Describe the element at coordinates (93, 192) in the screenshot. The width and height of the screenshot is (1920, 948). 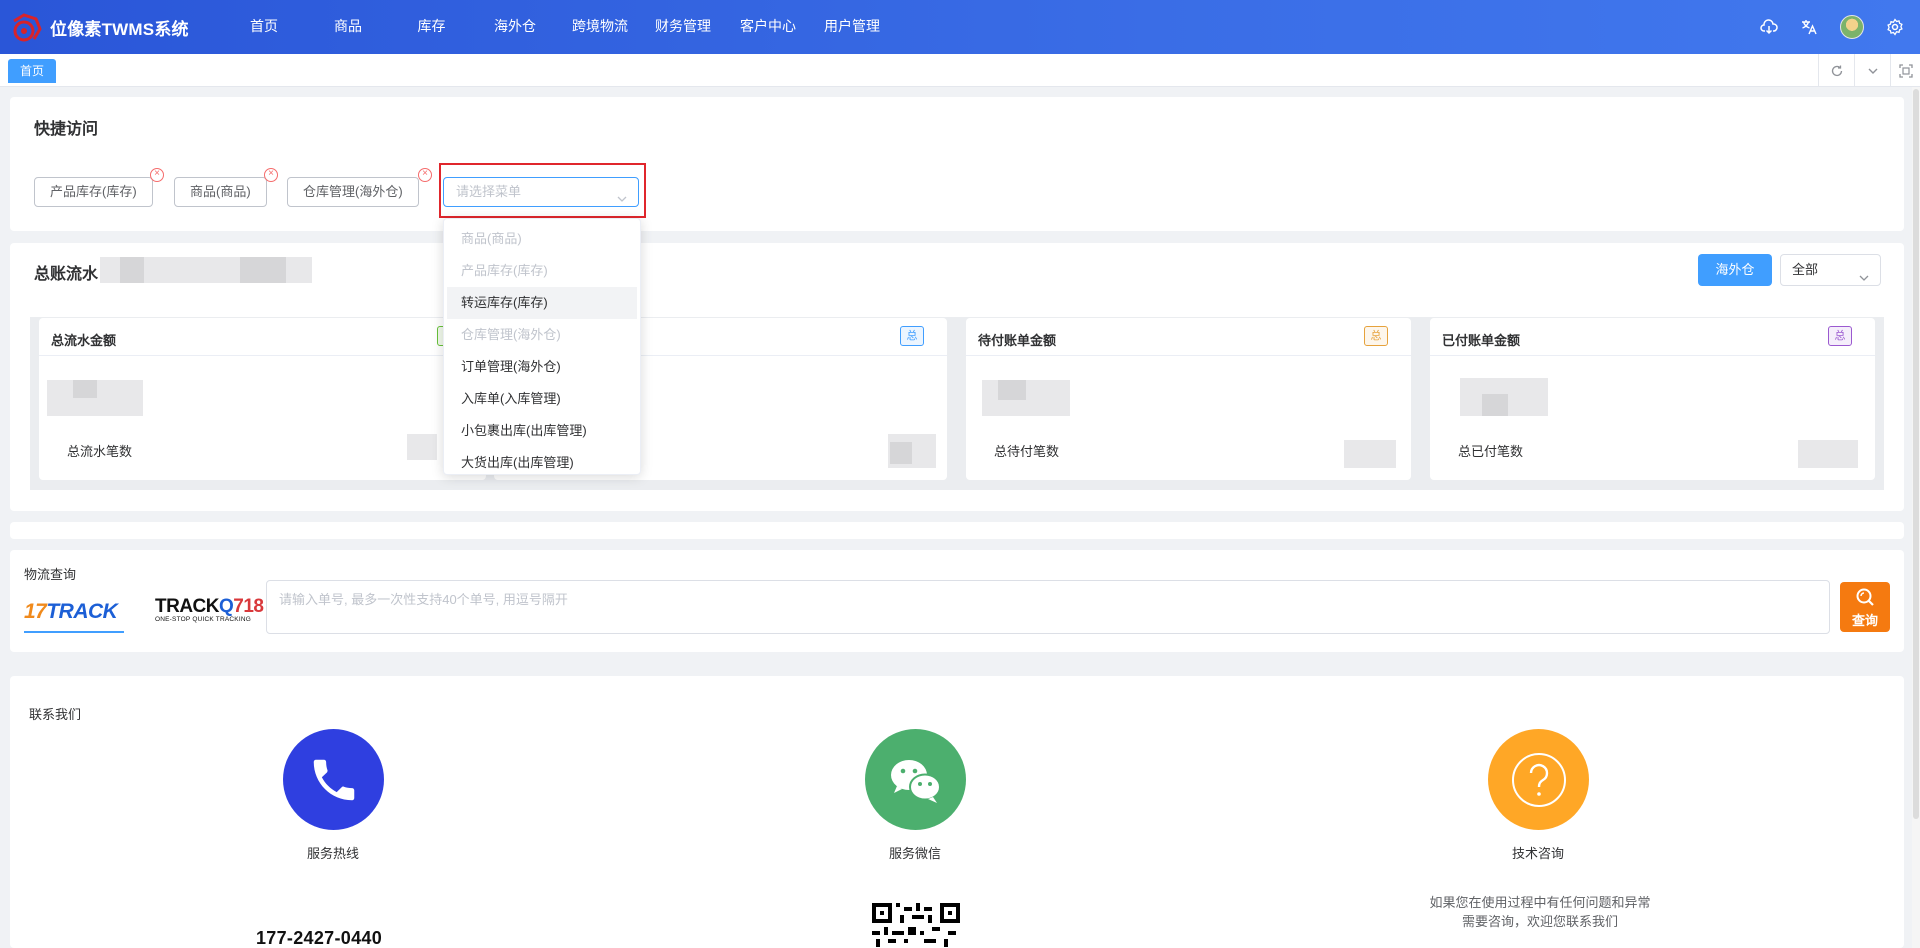
I see `quick-tag-product-inventory: 产品库存(库存)` at that location.